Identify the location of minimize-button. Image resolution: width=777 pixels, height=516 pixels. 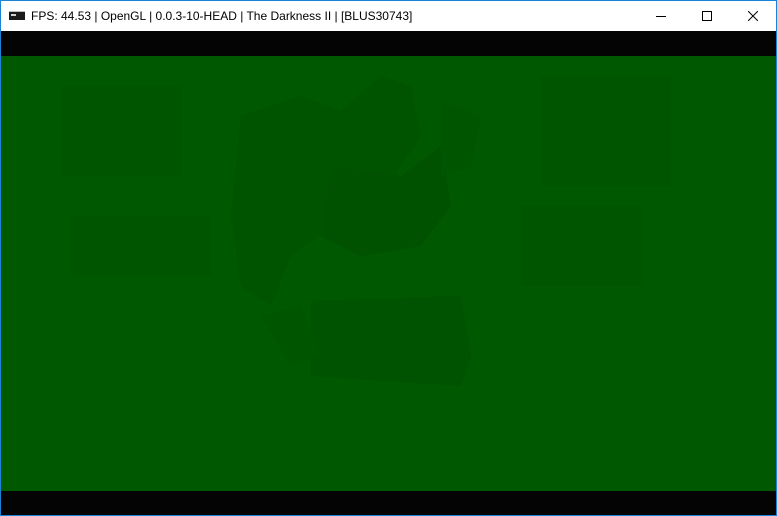
(661, 16).